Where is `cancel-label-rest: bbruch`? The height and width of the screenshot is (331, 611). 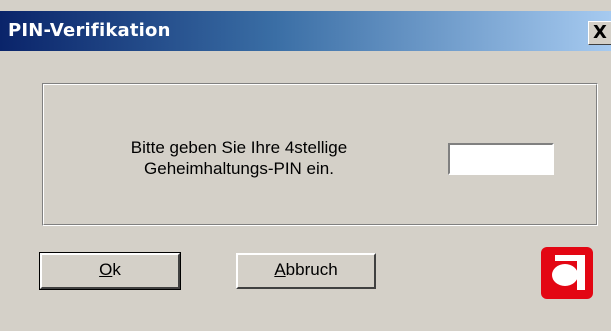 cancel-label-rest: bbruch is located at coordinates (311, 269).